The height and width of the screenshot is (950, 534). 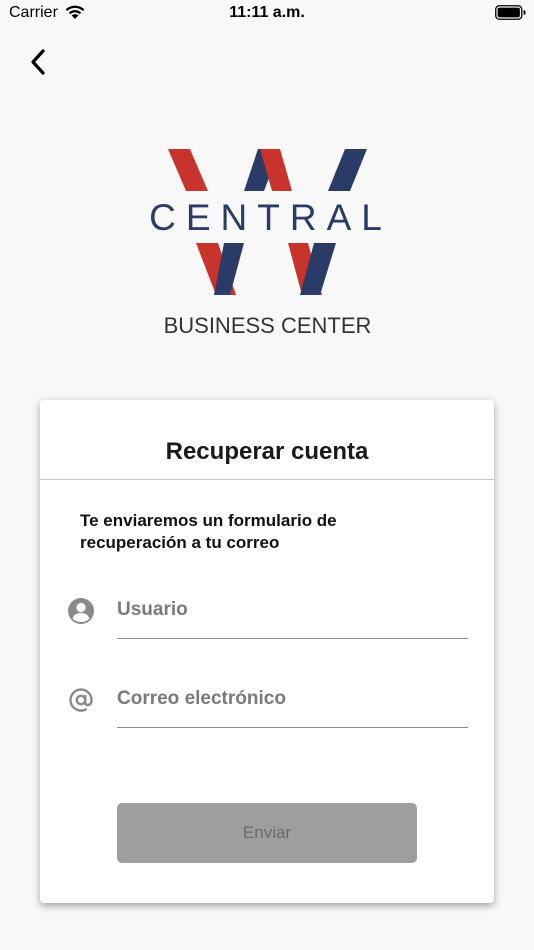 I want to click on battery-icon, so click(x=511, y=15).